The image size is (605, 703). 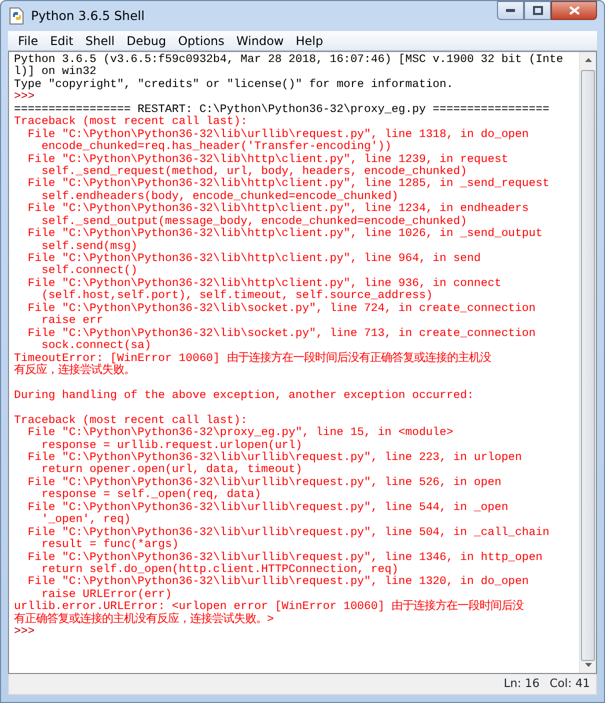 I want to click on error-line: result = func(*args), so click(x=109, y=545).